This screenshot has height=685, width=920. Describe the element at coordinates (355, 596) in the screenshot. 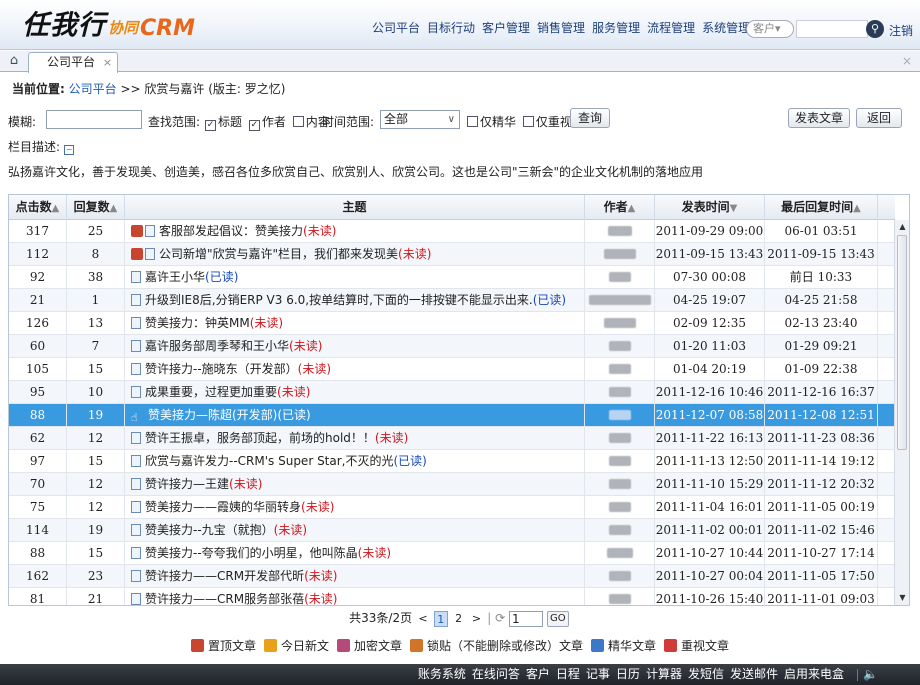

I see `post-title-cell: 赞许接力——CRM服务部张蓓(未读)` at that location.